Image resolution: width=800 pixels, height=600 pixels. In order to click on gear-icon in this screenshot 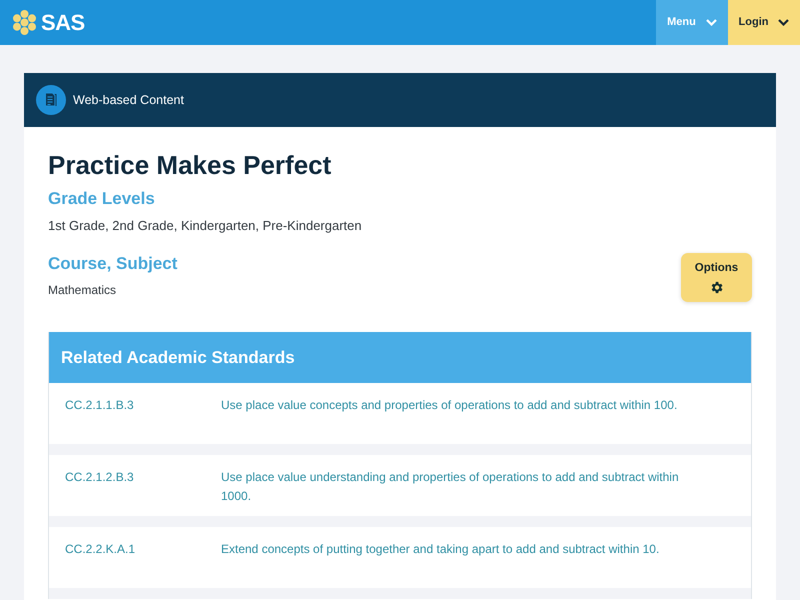, I will do `click(716, 288)`.